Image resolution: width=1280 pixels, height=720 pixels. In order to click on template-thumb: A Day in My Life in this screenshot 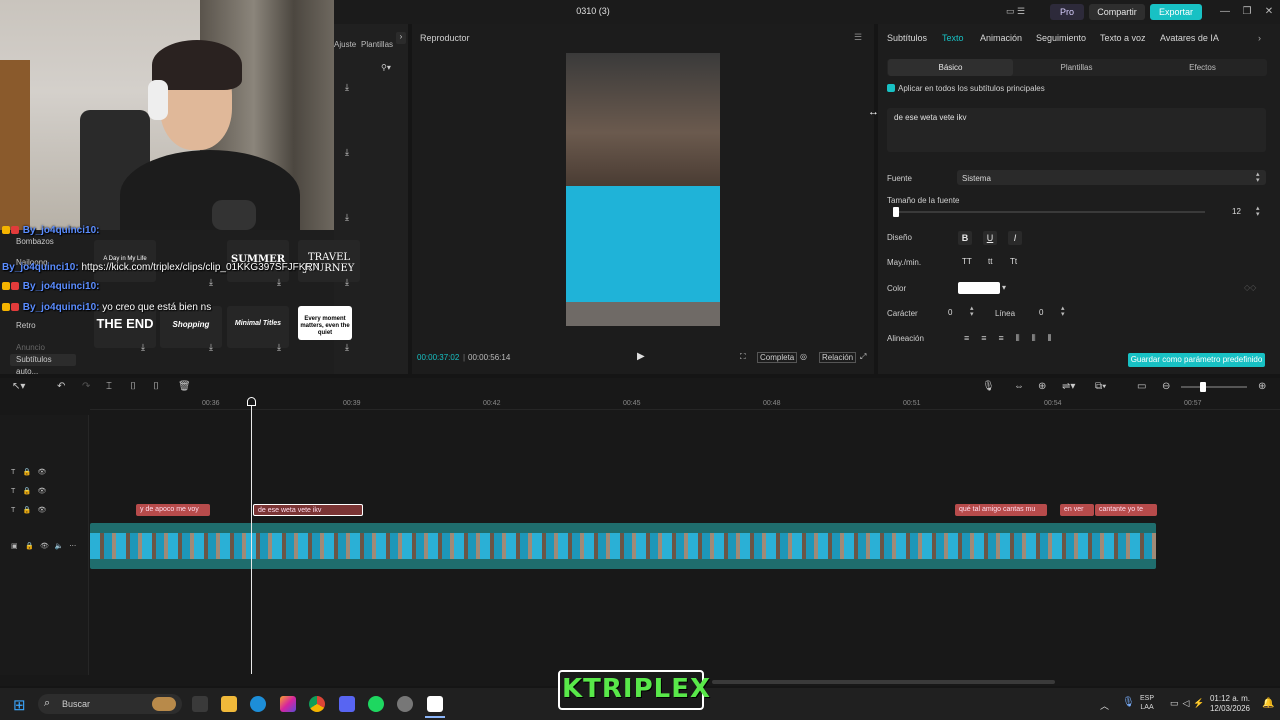, I will do `click(125, 261)`.